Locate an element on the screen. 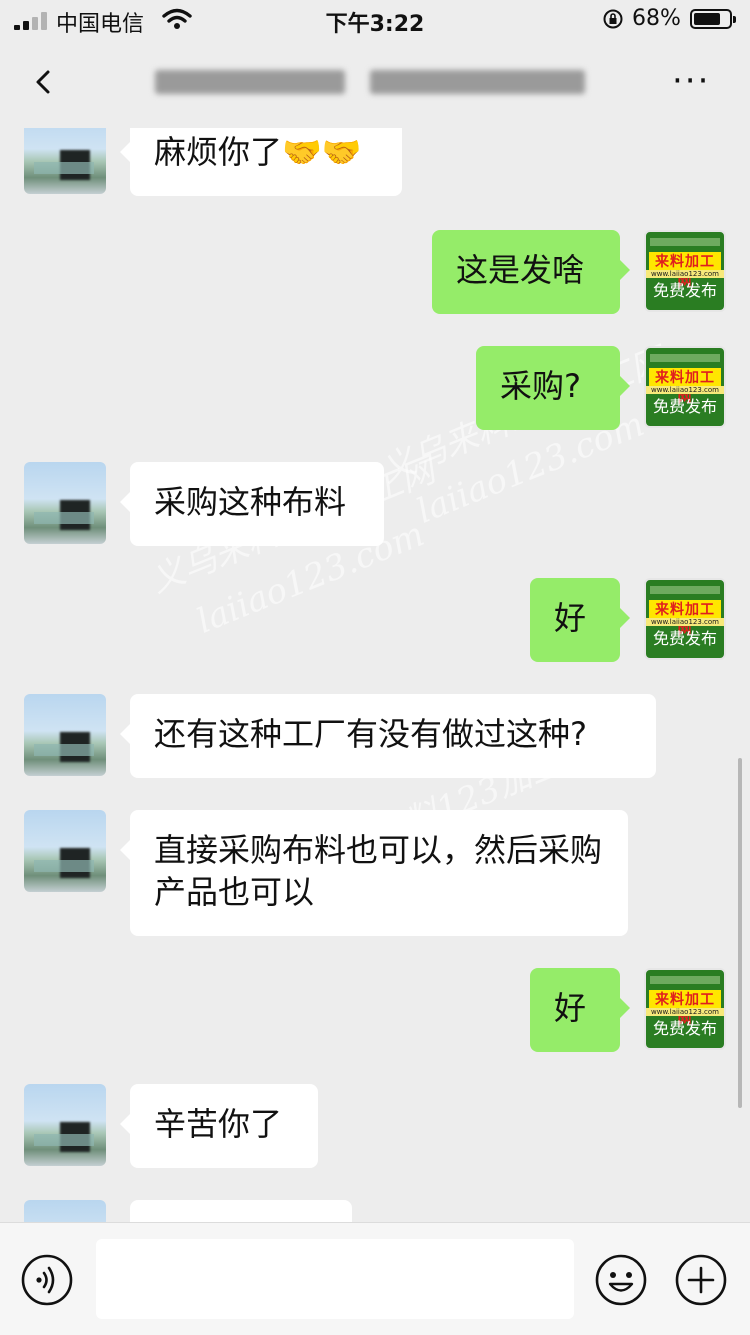  battery-percent: 68% is located at coordinates (656, 18).